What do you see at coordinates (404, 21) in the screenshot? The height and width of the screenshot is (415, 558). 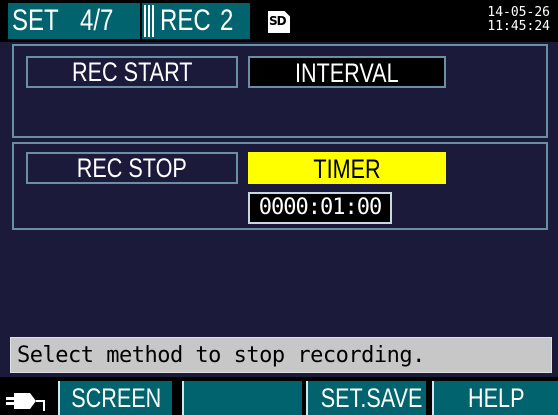 I see `status-area: SD 14-05-26 11:45:24` at bounding box center [404, 21].